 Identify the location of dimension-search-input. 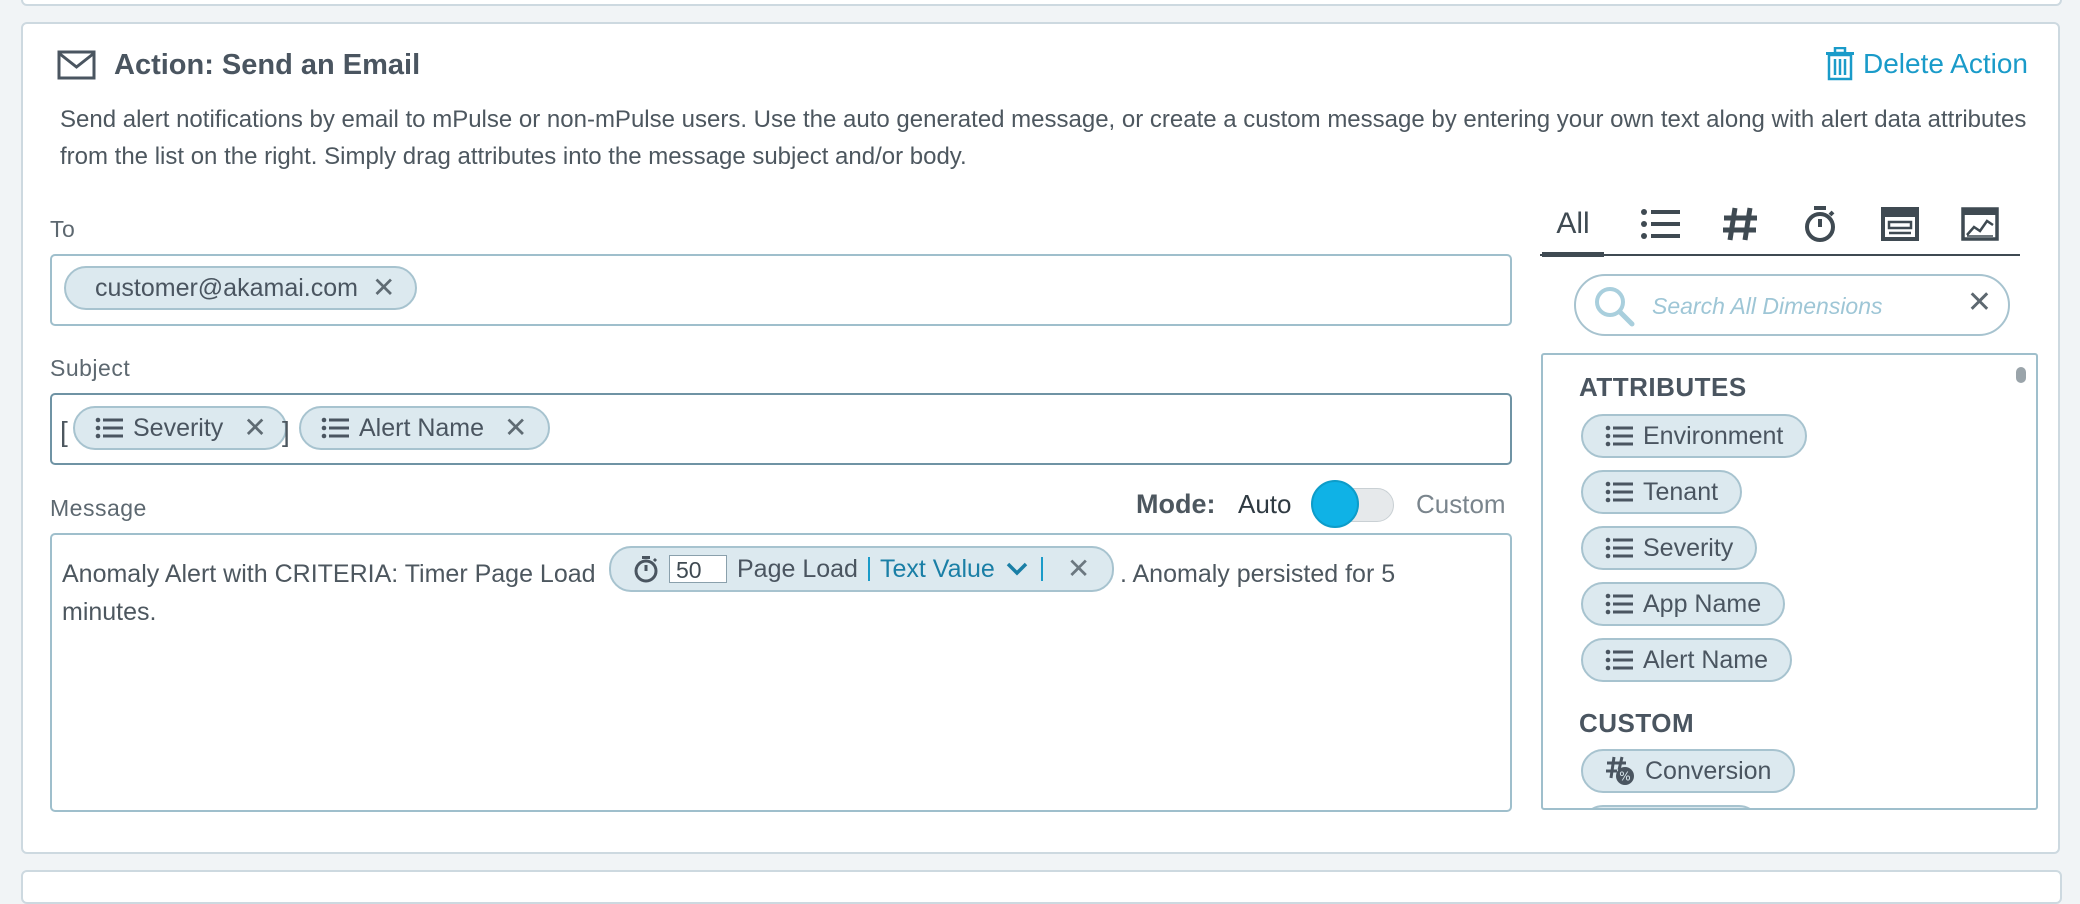
(1802, 306).